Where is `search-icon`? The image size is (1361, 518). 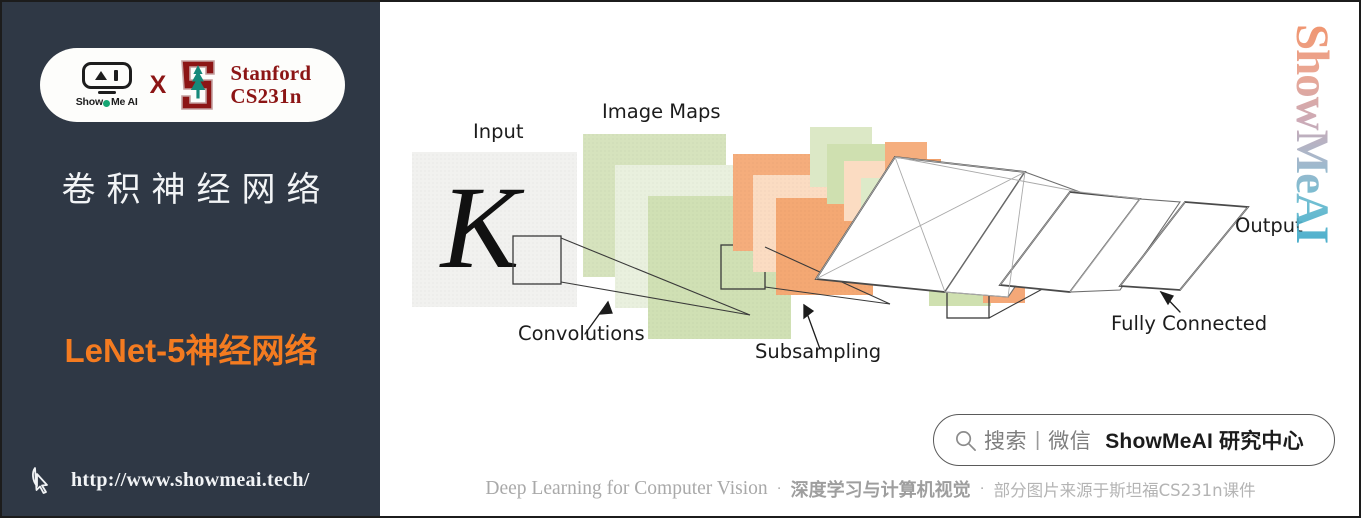
search-icon is located at coordinates (966, 440).